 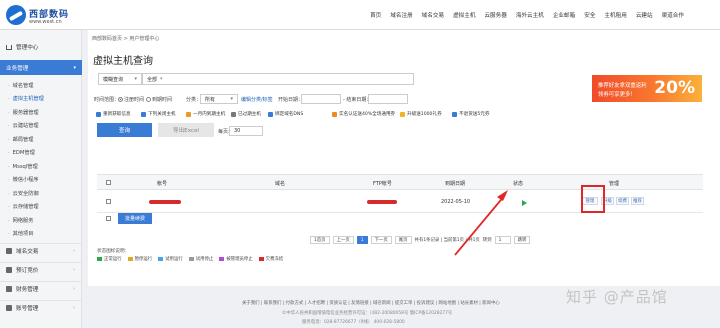 I want to click on watermark: 知乎 @产品馆, so click(x=617, y=297).